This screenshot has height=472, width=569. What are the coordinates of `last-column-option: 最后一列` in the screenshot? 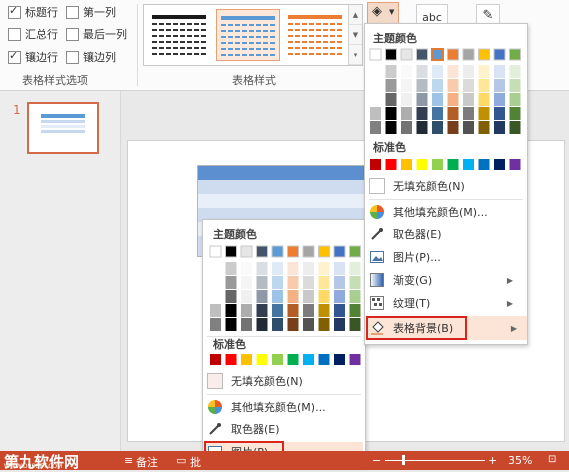 It's located at (96, 34).